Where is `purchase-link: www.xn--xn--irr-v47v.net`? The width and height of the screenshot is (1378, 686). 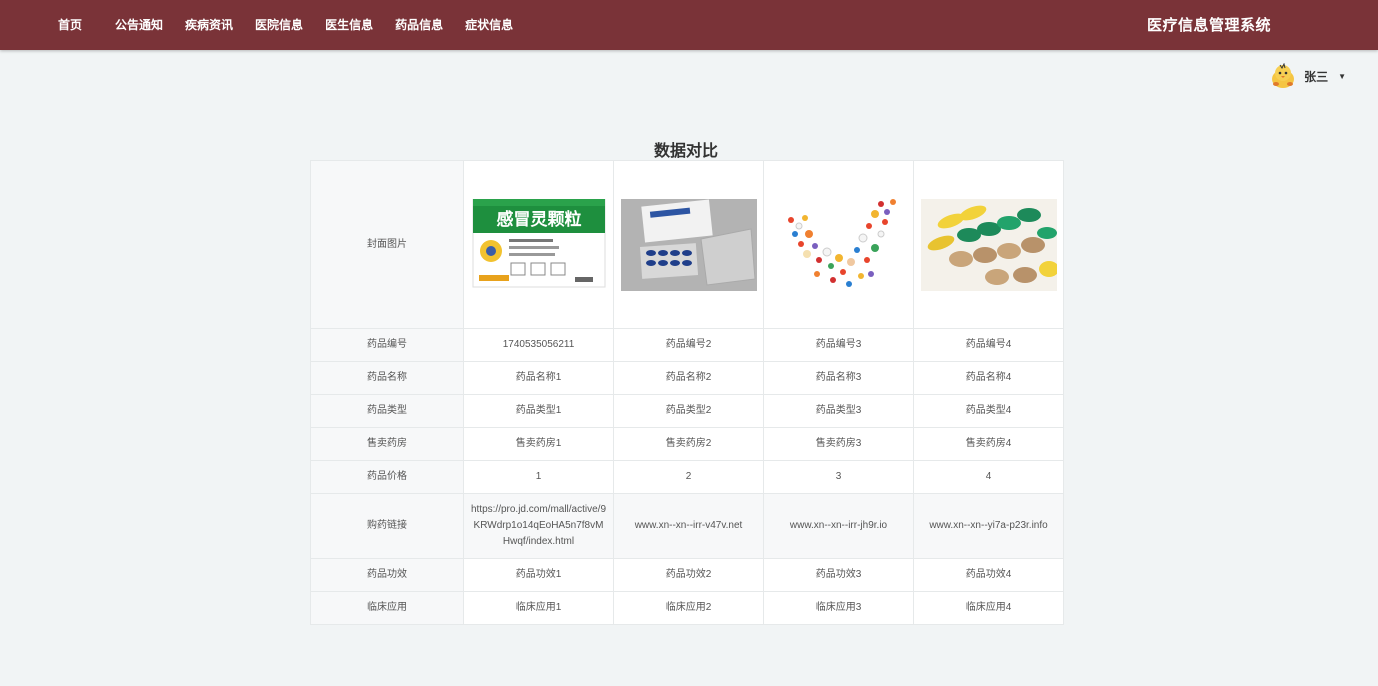
purchase-link: www.xn--xn--irr-v47v.net is located at coordinates (688, 526).